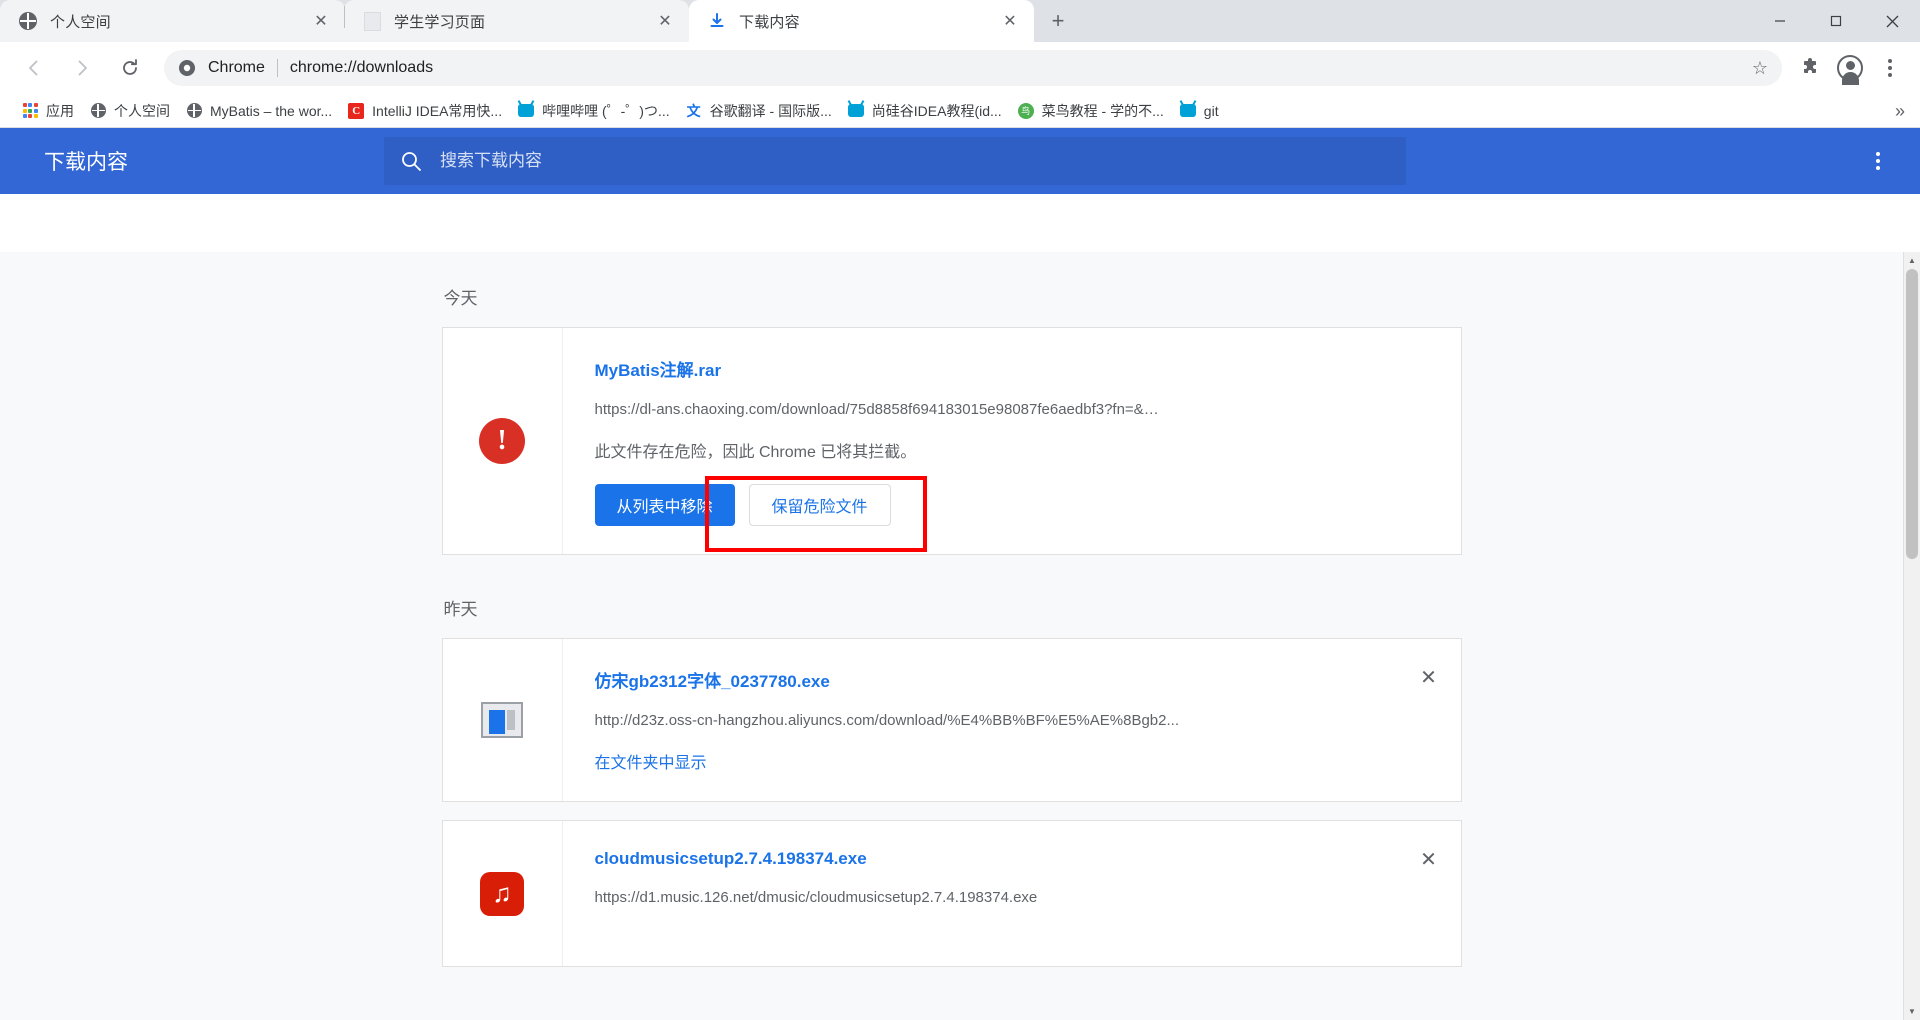 The height and width of the screenshot is (1020, 1920). Describe the element at coordinates (1199, 111) in the screenshot. I see `bookmark-git: git` at that location.